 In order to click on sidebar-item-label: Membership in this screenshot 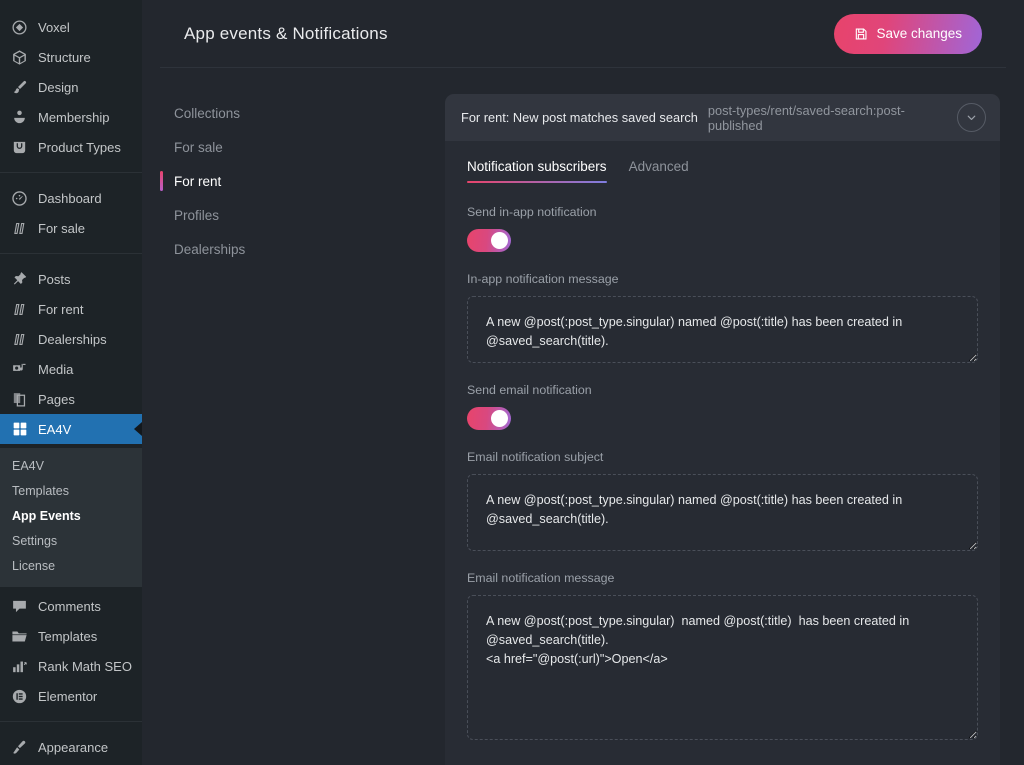, I will do `click(74, 117)`.